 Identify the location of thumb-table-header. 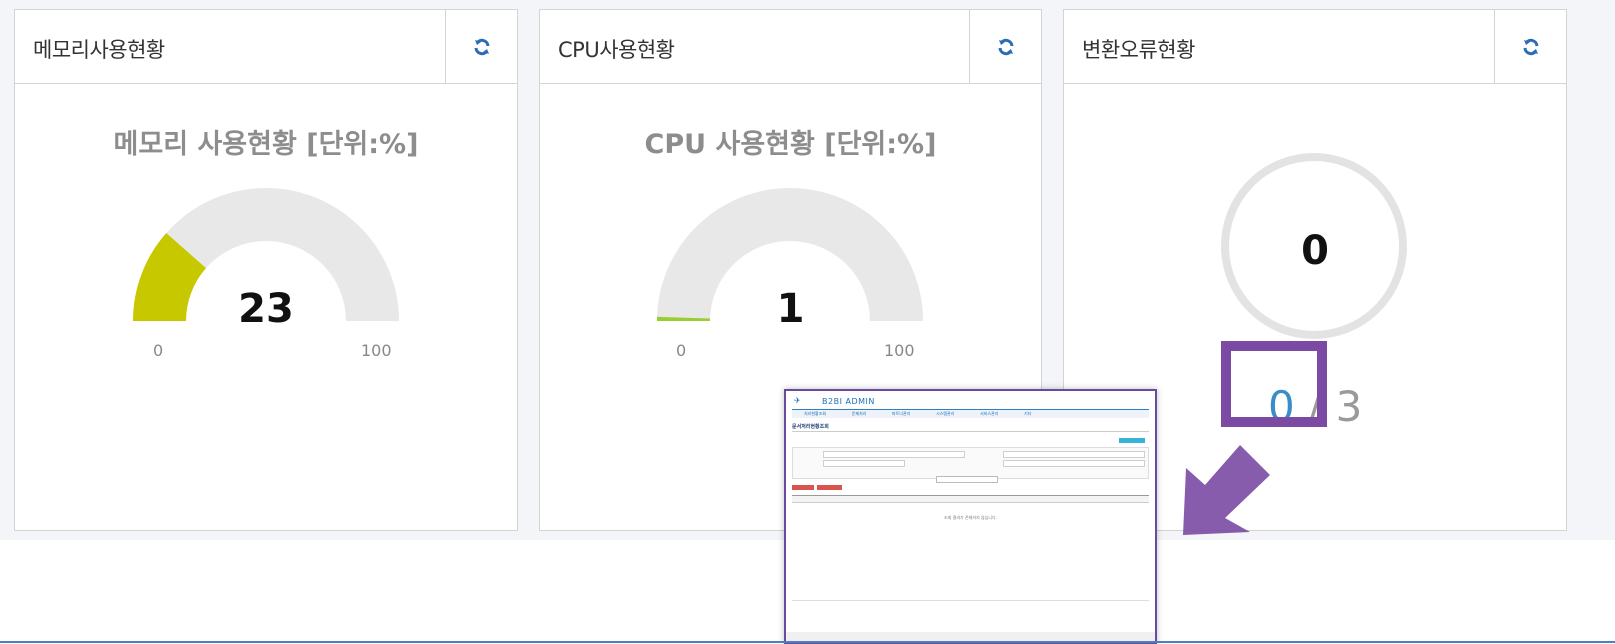
(970, 499).